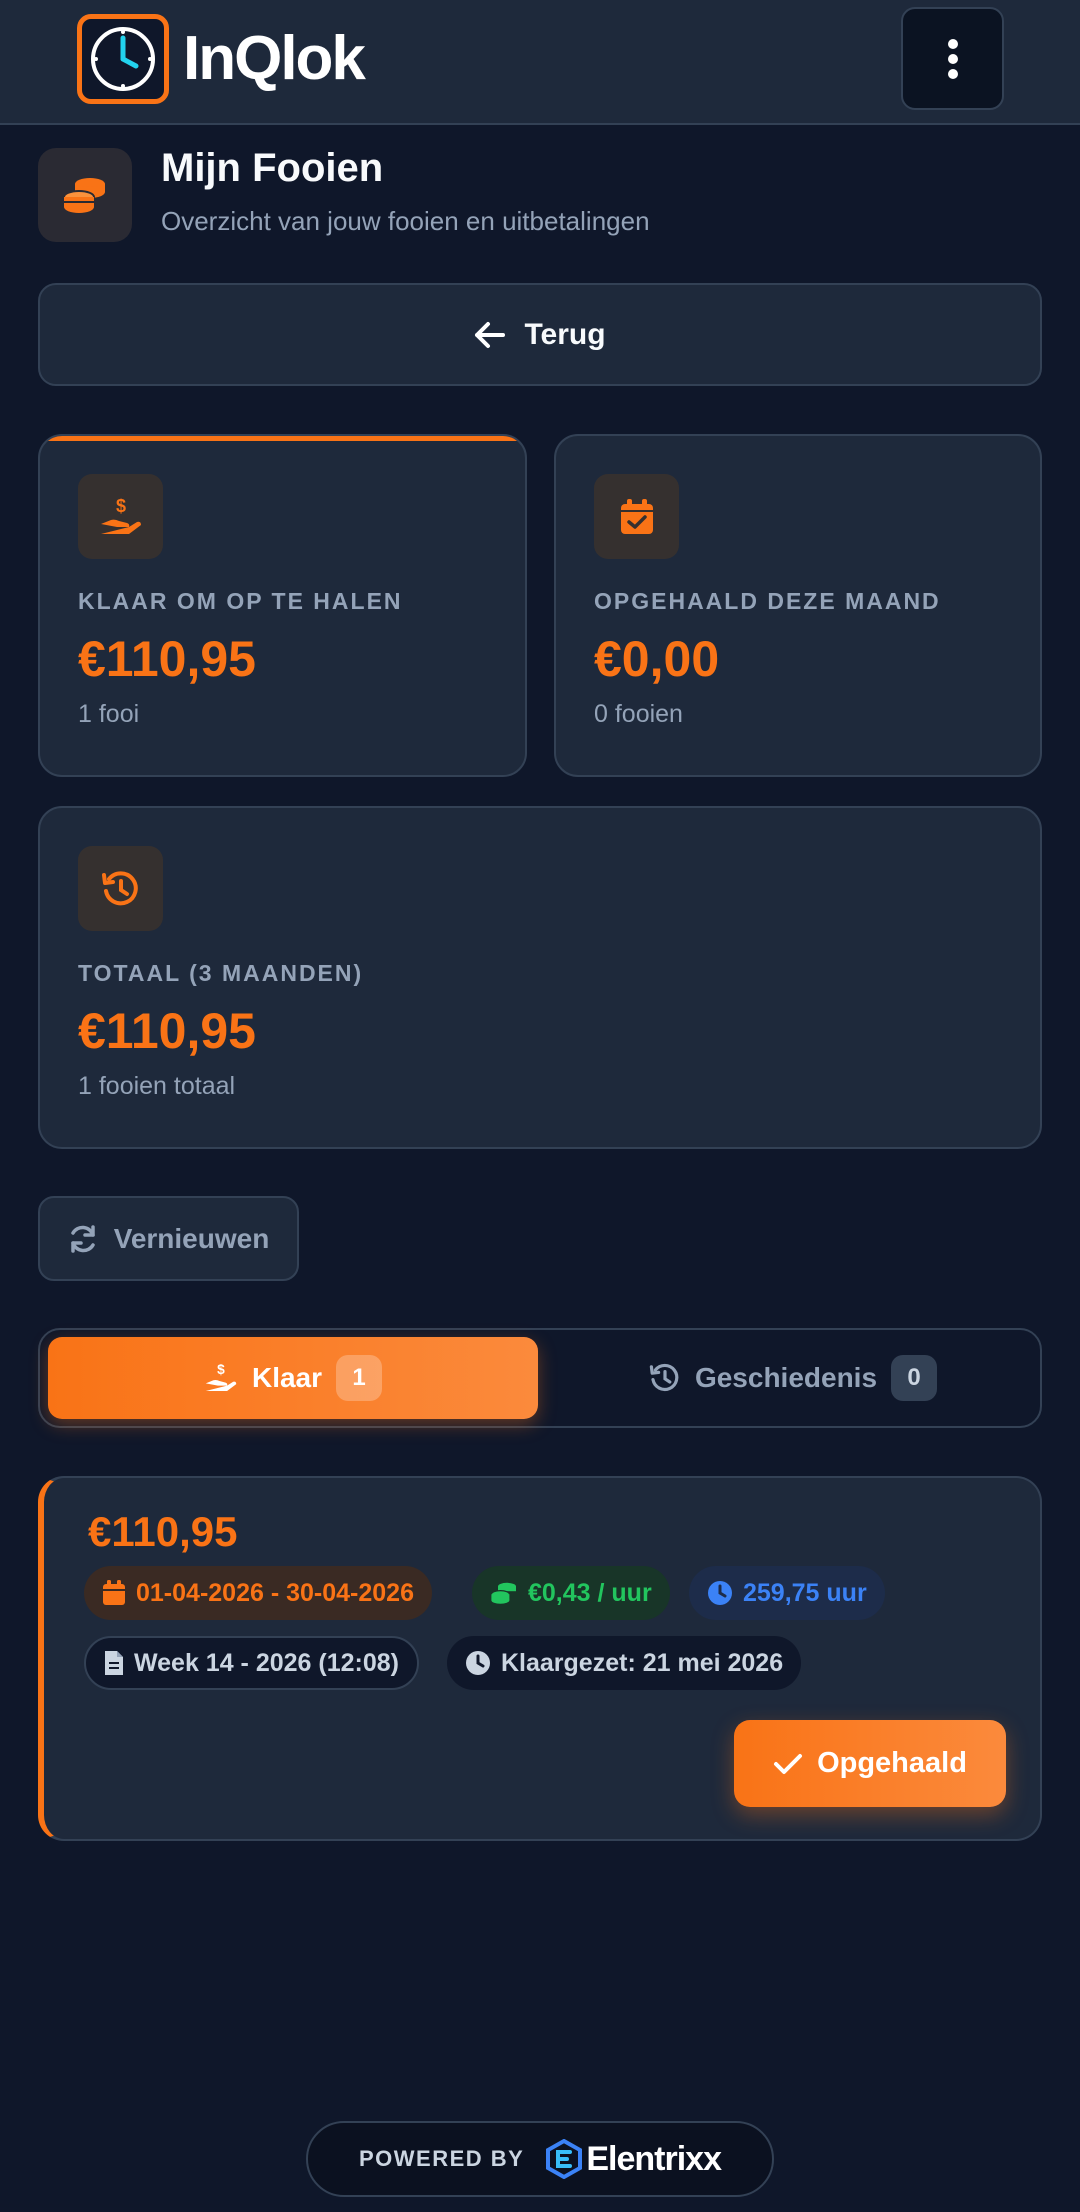  What do you see at coordinates (167, 659) in the screenshot?
I see `stat-ready-value: €110,95` at bounding box center [167, 659].